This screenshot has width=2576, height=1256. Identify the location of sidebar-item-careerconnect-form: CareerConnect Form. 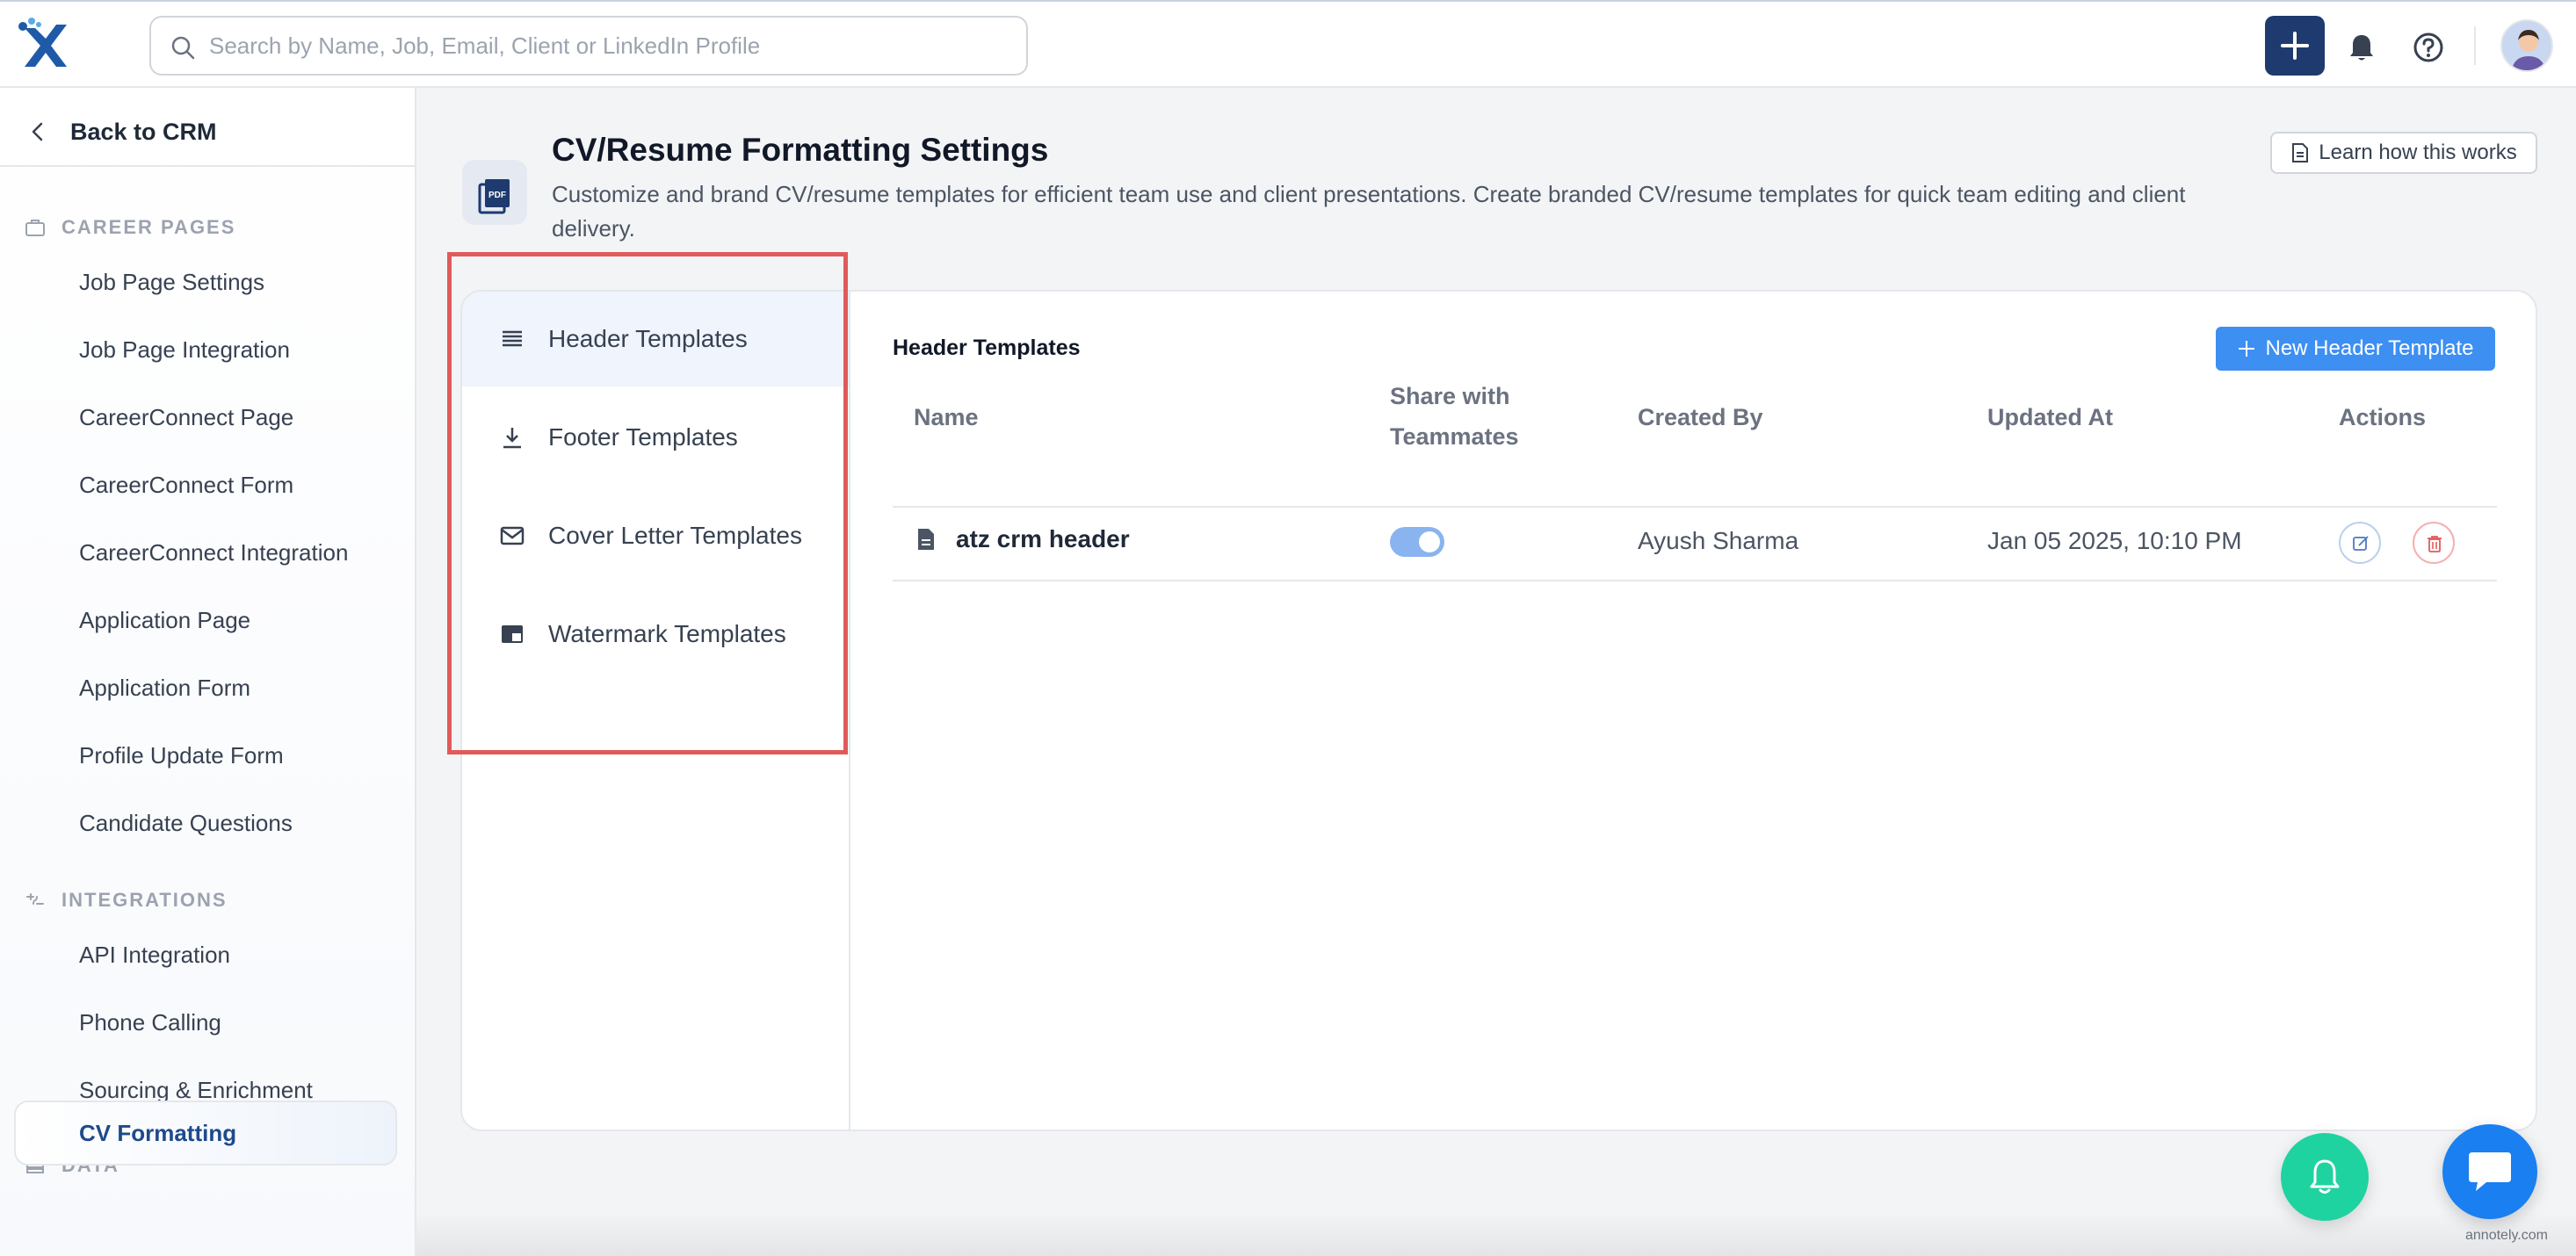
(186, 485).